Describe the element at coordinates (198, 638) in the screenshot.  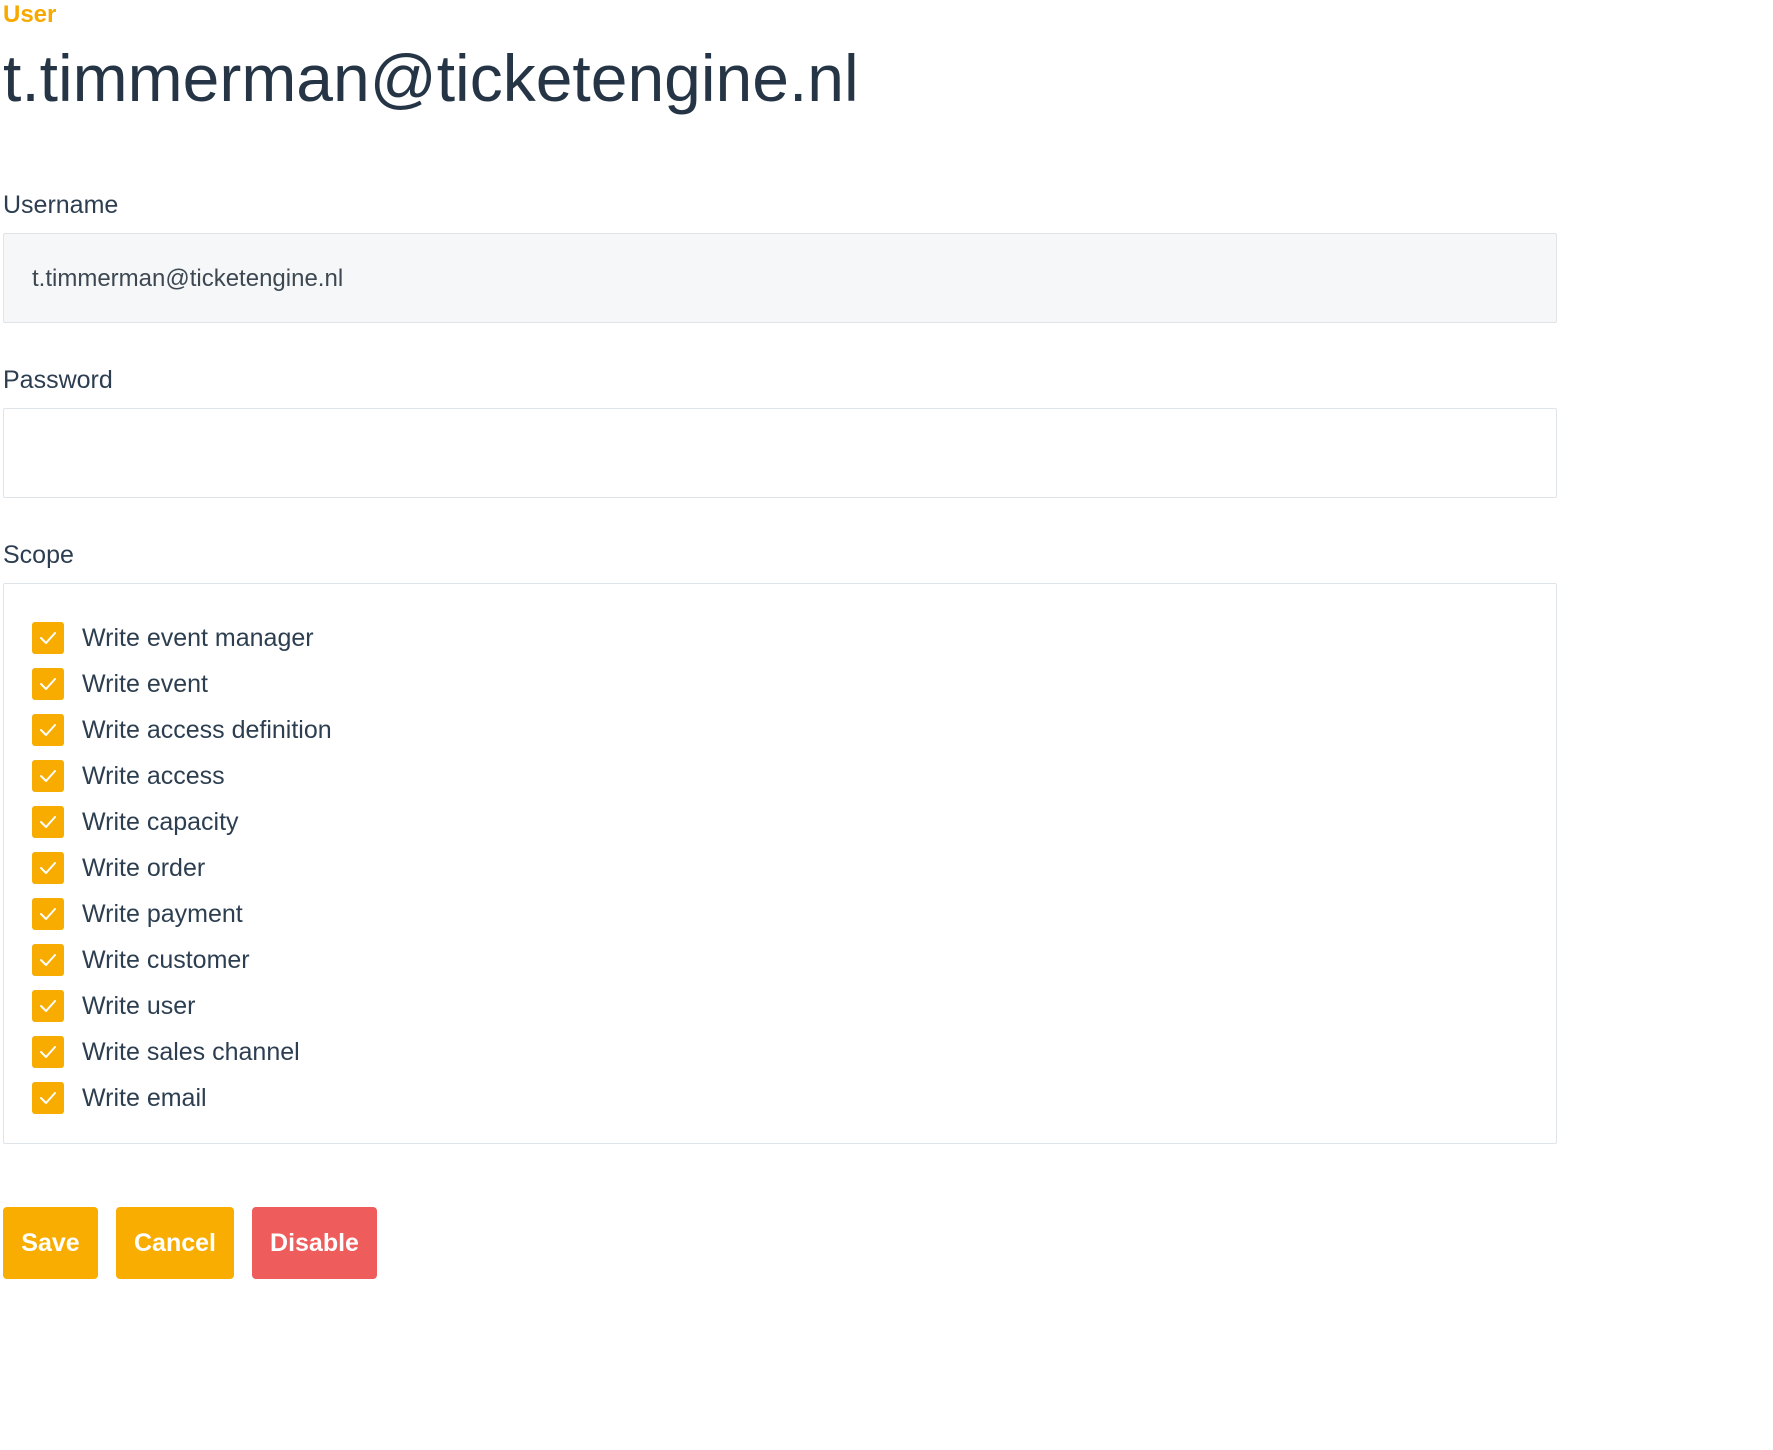
I see `scope-option-label: Write event manager` at that location.